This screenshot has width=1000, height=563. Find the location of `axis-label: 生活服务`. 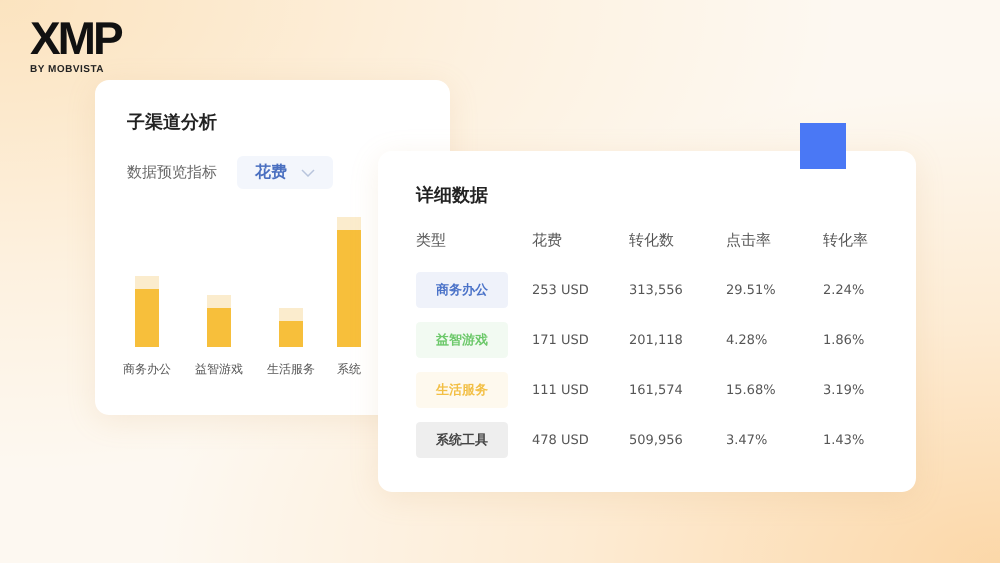

axis-label: 生活服务 is located at coordinates (291, 369).